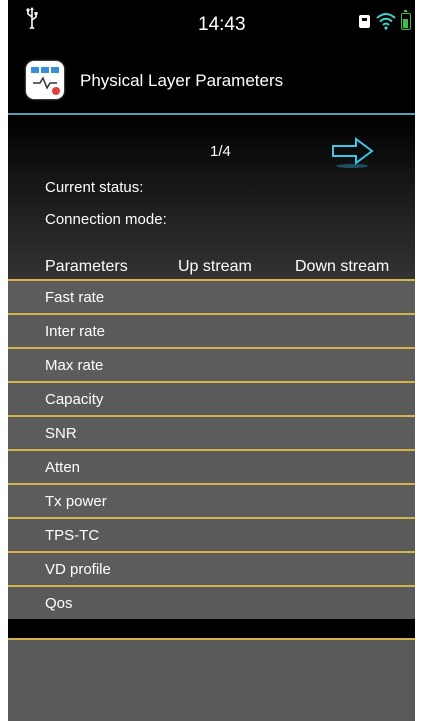 The image size is (428, 721). What do you see at coordinates (220, 151) in the screenshot?
I see `page-indicator: 1/4` at bounding box center [220, 151].